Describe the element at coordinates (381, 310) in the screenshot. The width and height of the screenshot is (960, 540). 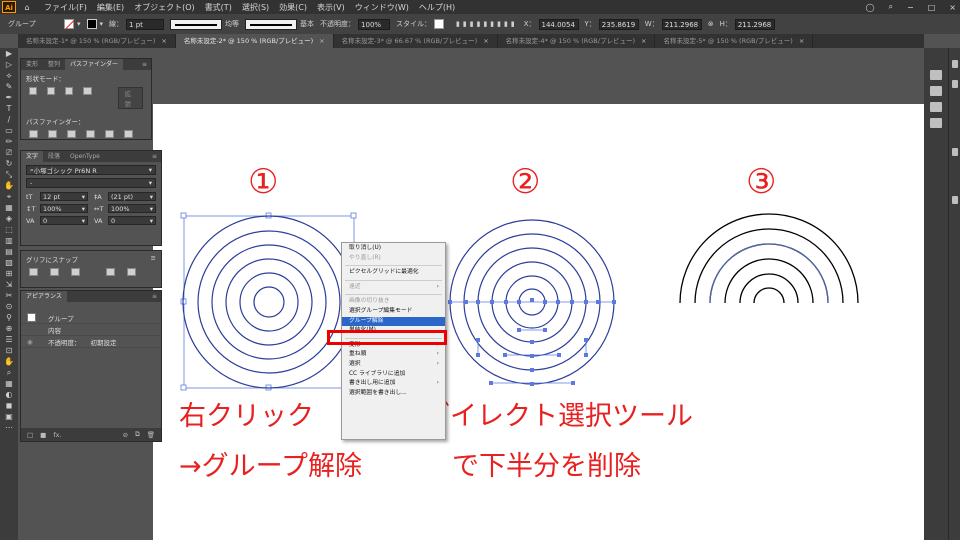
I see `menu-item-label: 選択グループ編集モード` at that location.